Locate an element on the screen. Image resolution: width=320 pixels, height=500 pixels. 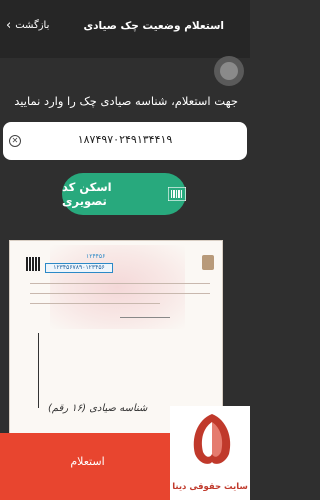
back-label: بازگشت is located at coordinates (32, 25).